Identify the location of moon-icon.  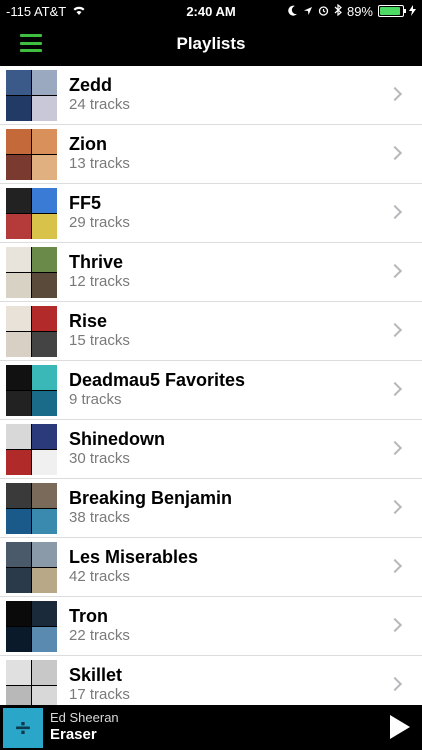
(293, 11).